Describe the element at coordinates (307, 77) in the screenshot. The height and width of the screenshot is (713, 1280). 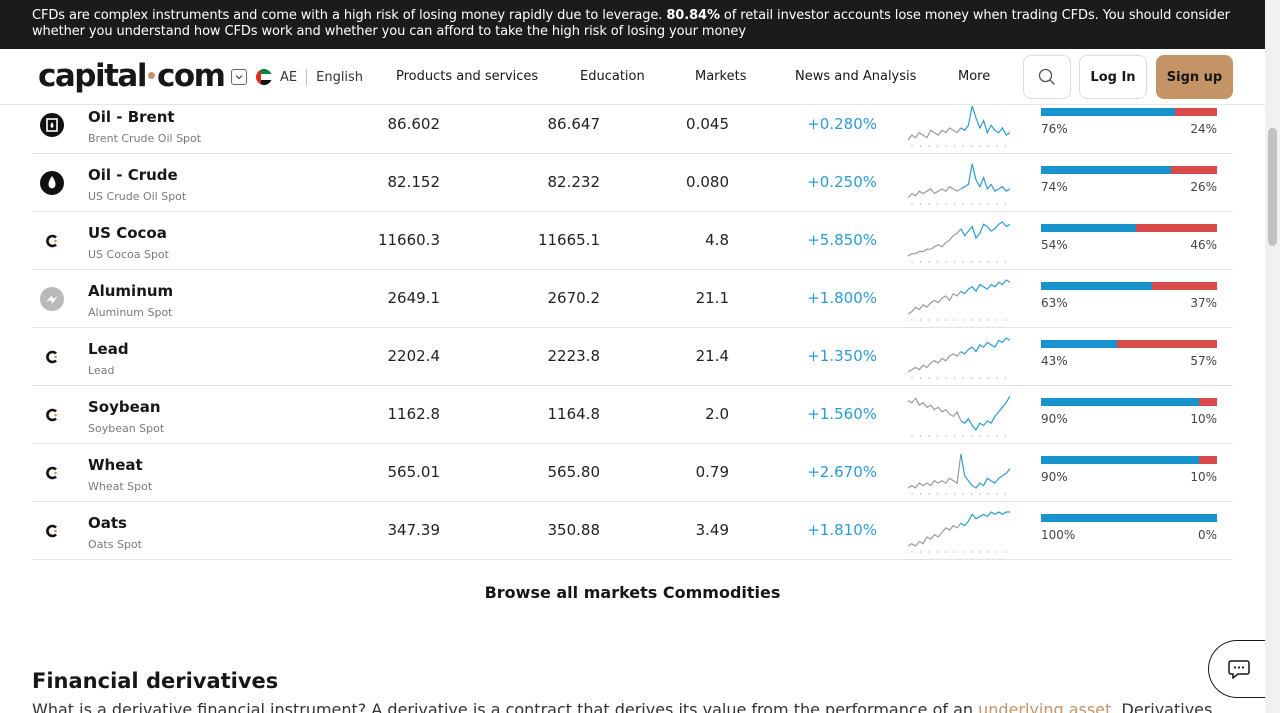
I see `locale-divider` at that location.